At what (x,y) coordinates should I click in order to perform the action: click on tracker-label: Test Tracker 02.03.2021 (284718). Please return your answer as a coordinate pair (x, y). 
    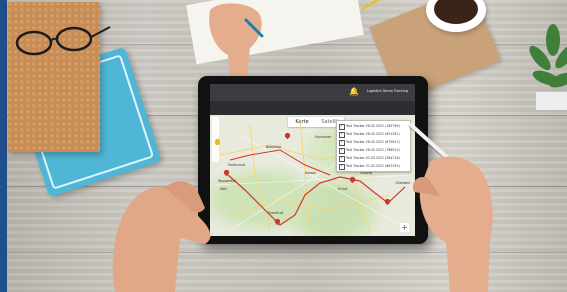
    Looking at the image, I should click on (373, 158).